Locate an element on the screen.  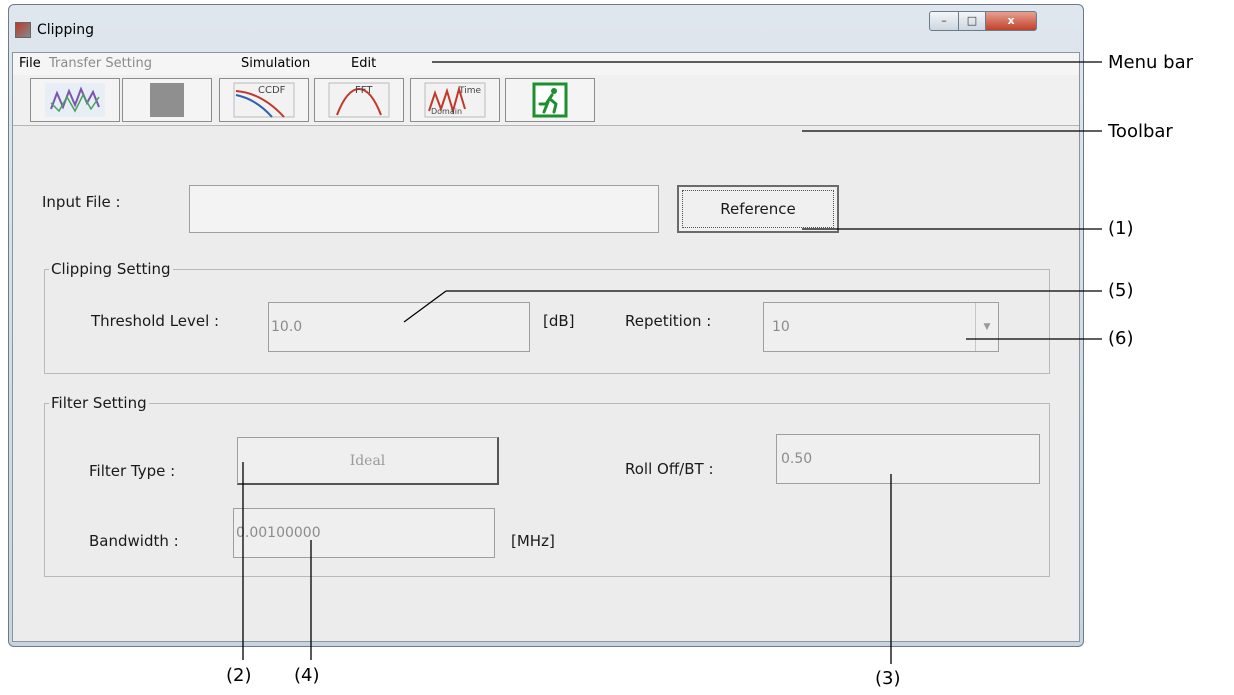
annotation-4: (4) is located at coordinates (307, 675).